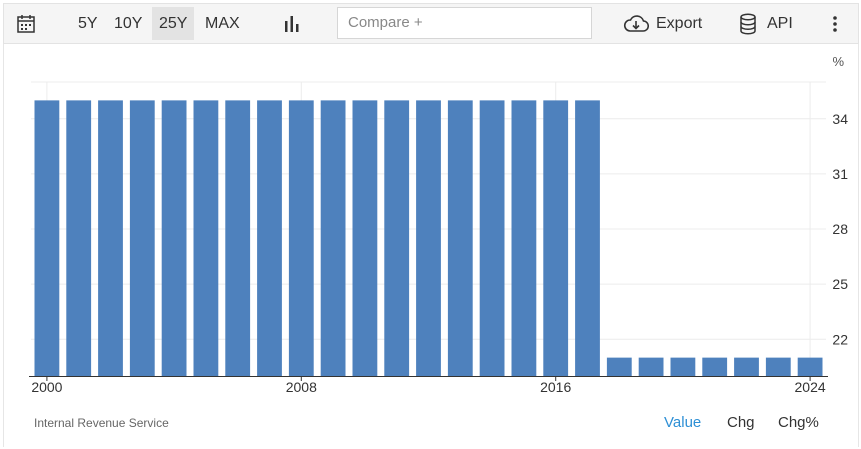 The height and width of the screenshot is (449, 861). What do you see at coordinates (460, 238) in the screenshot?
I see `bar-2013` at bounding box center [460, 238].